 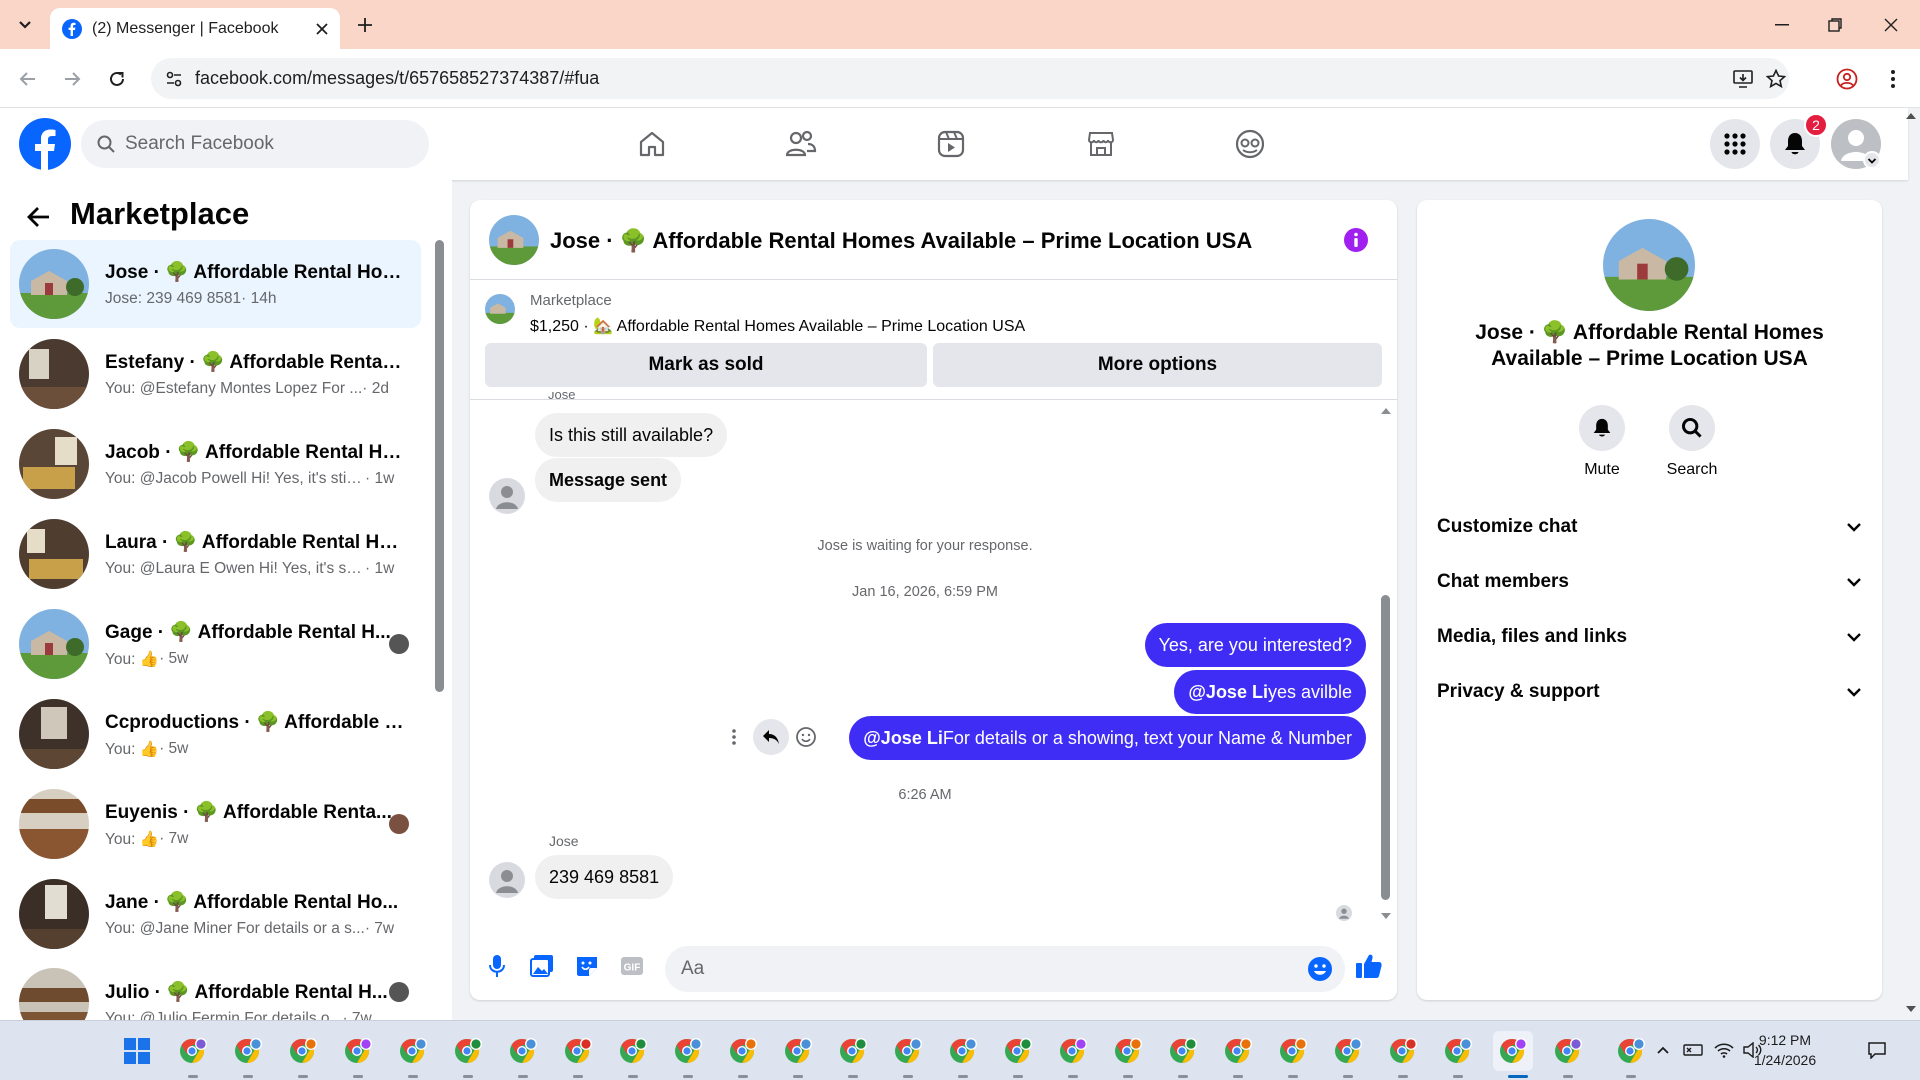 I want to click on input-indicator-icon, so click(x=1693, y=1050).